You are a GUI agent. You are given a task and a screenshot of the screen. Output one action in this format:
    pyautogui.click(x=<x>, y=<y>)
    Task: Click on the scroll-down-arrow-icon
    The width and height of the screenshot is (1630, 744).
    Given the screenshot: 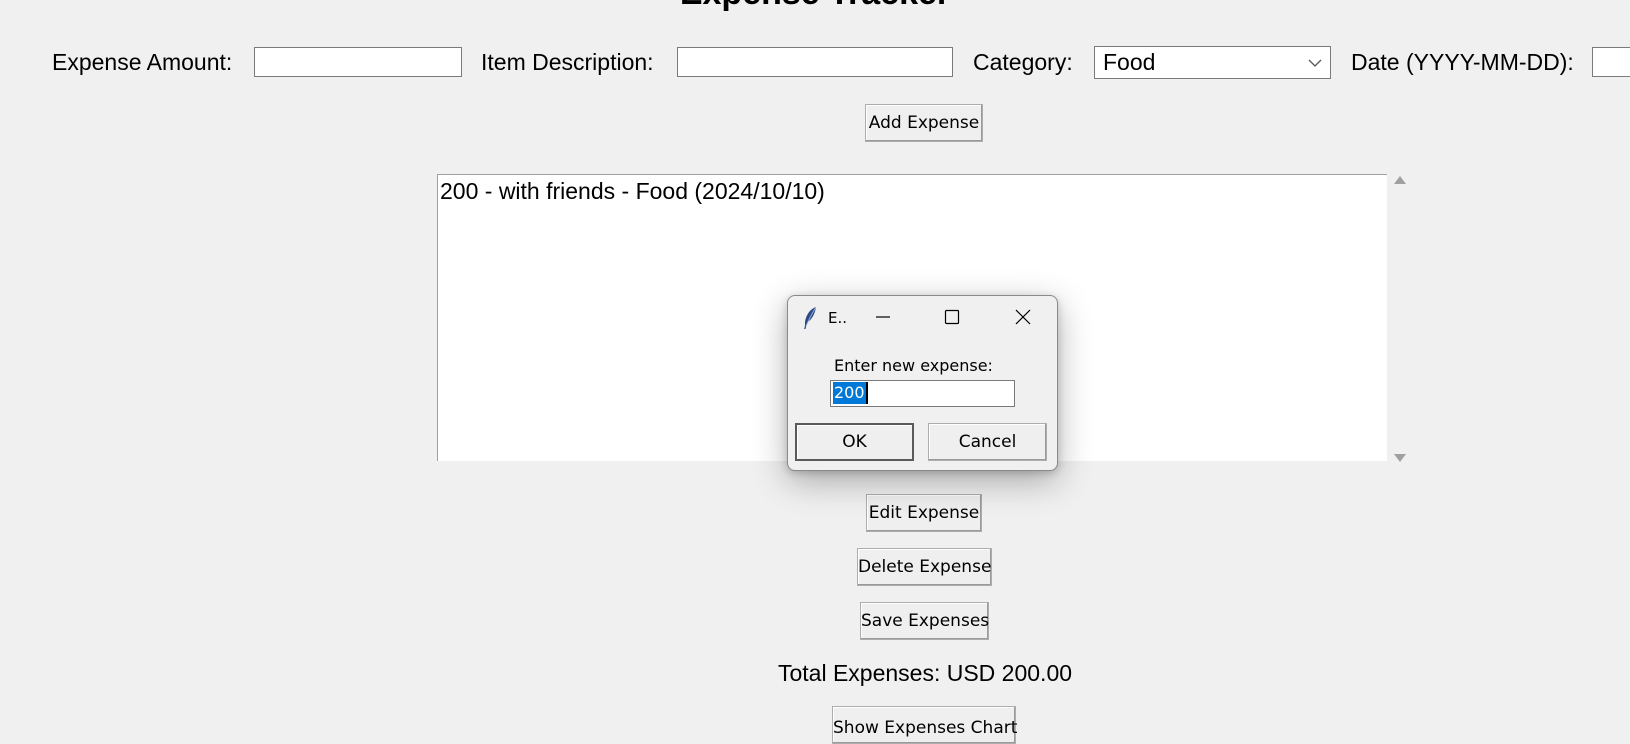 What is the action you would take?
    pyautogui.click(x=1400, y=458)
    